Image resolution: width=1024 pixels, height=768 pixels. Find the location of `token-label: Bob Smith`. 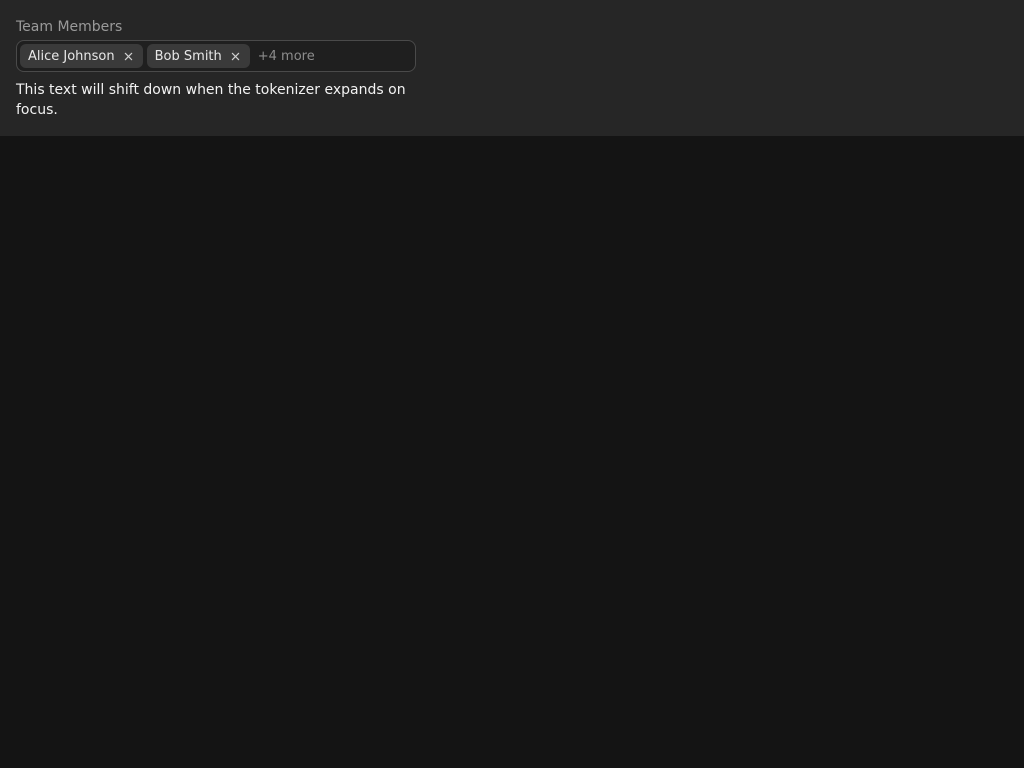

token-label: Bob Smith is located at coordinates (188, 56).